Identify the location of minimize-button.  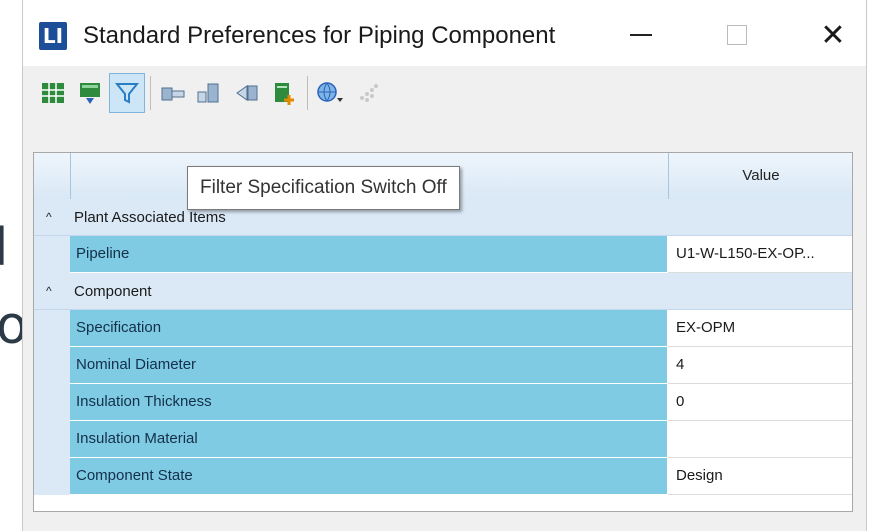
(641, 35).